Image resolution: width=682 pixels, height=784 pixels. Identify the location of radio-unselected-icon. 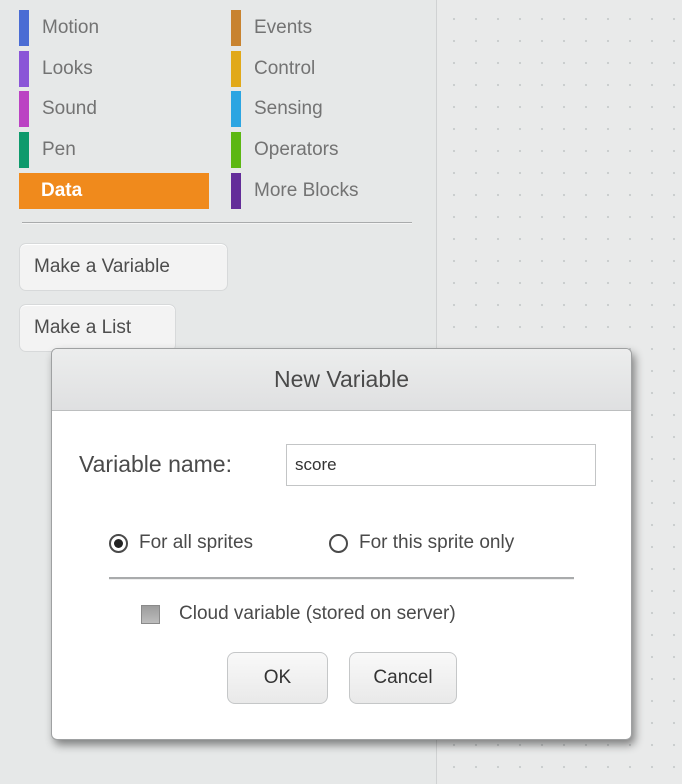
(338, 543).